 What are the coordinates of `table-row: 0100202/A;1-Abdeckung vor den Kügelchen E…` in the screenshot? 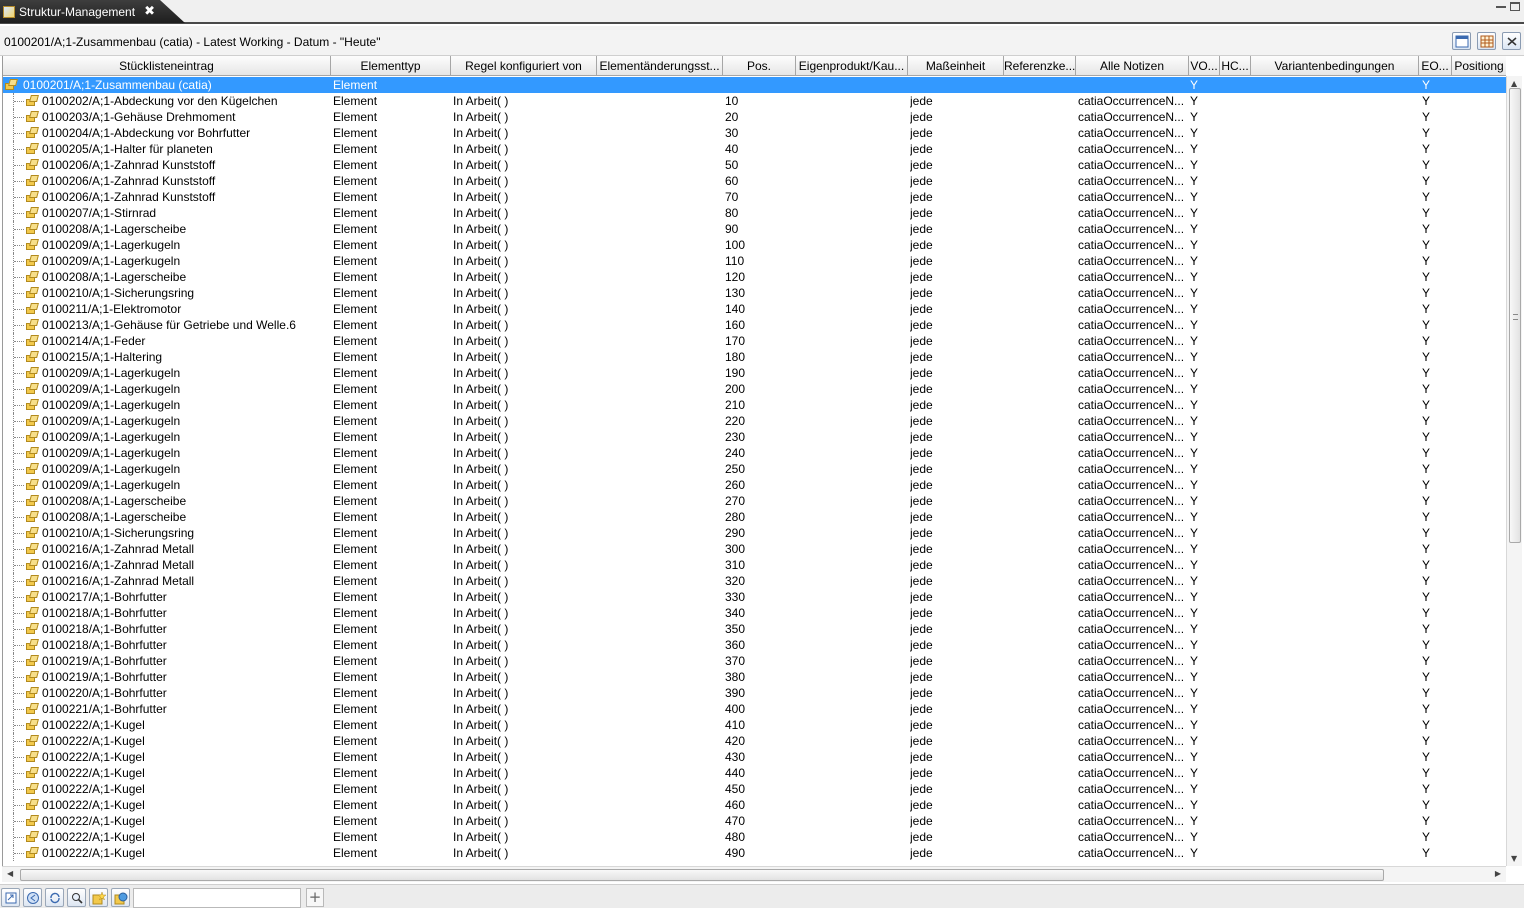 It's located at (754, 101).